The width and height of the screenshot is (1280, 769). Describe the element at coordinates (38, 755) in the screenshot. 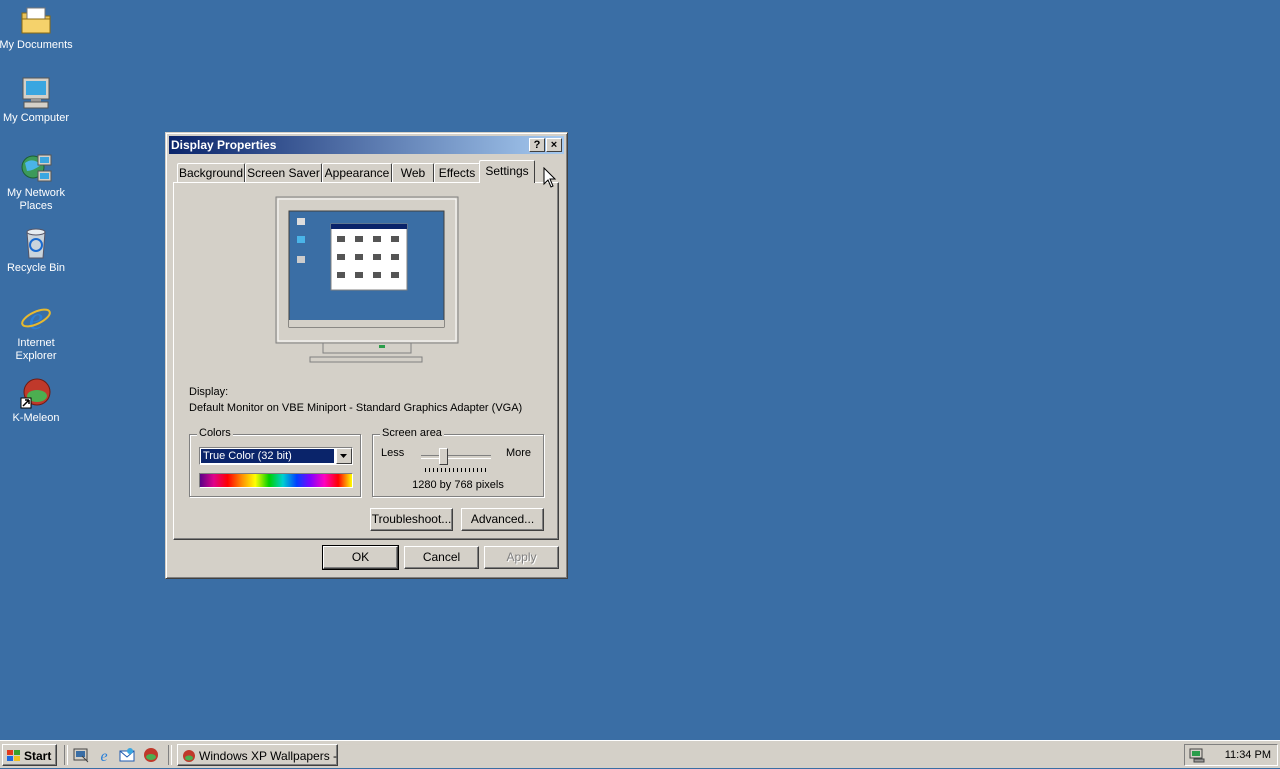

I see `start-label: Start` at that location.